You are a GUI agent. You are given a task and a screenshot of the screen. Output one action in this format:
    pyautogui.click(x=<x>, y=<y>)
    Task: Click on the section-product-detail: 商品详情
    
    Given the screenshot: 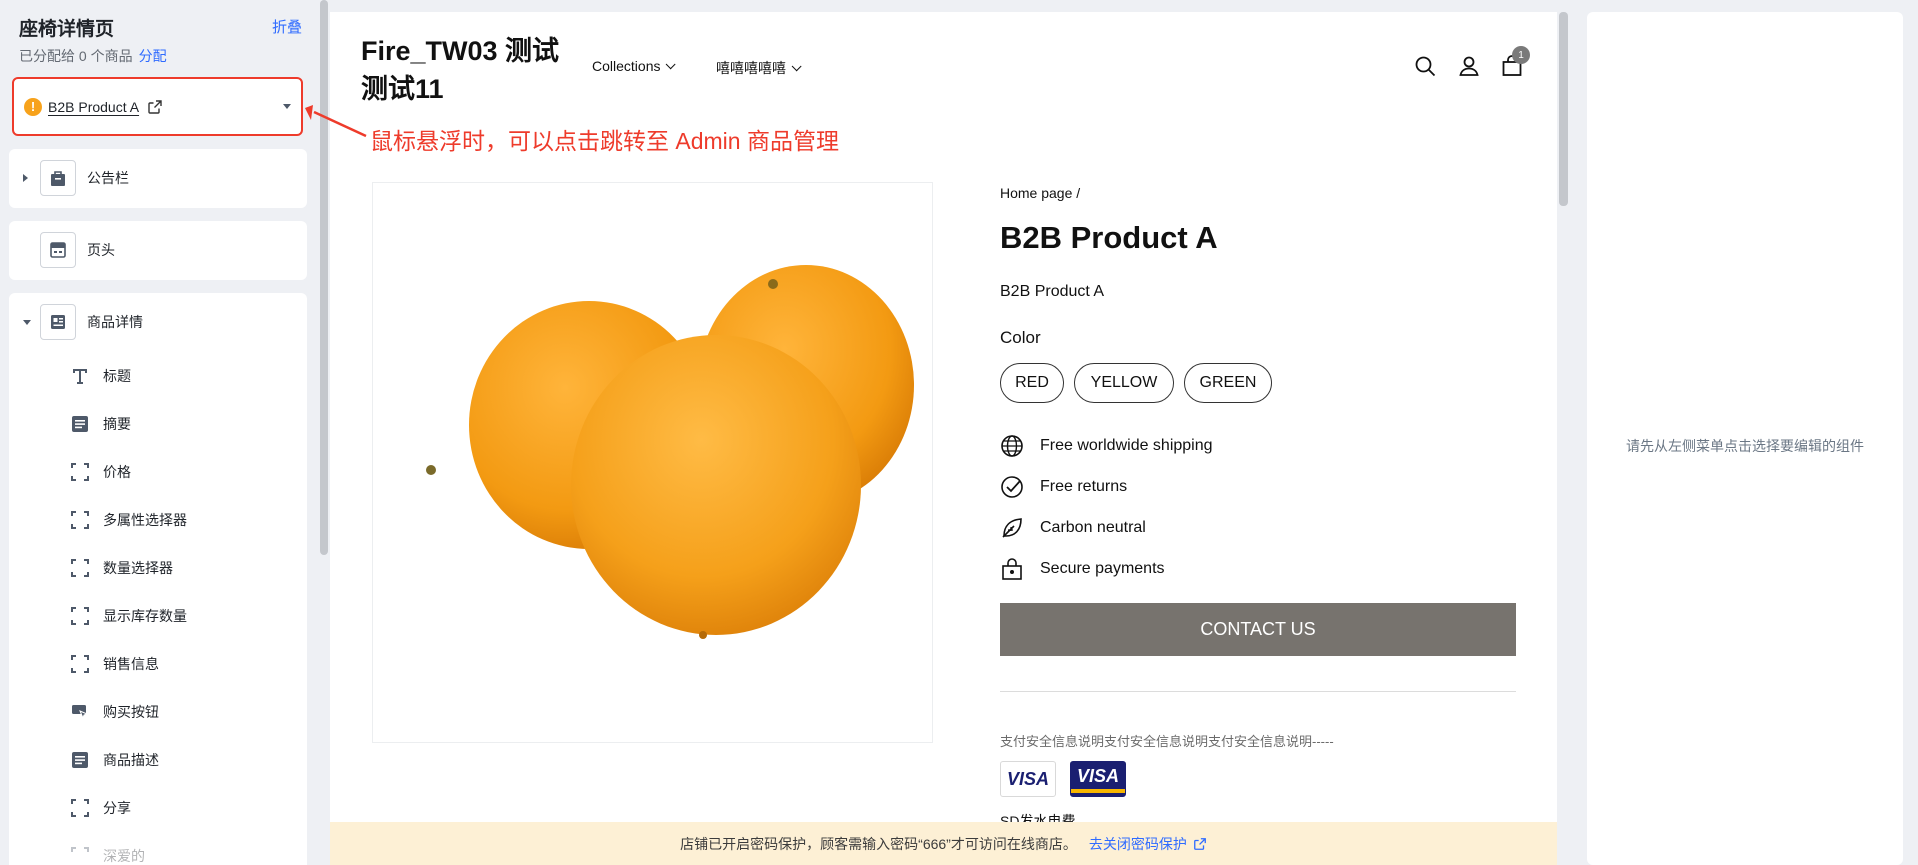 What is the action you would take?
    pyautogui.click(x=158, y=322)
    